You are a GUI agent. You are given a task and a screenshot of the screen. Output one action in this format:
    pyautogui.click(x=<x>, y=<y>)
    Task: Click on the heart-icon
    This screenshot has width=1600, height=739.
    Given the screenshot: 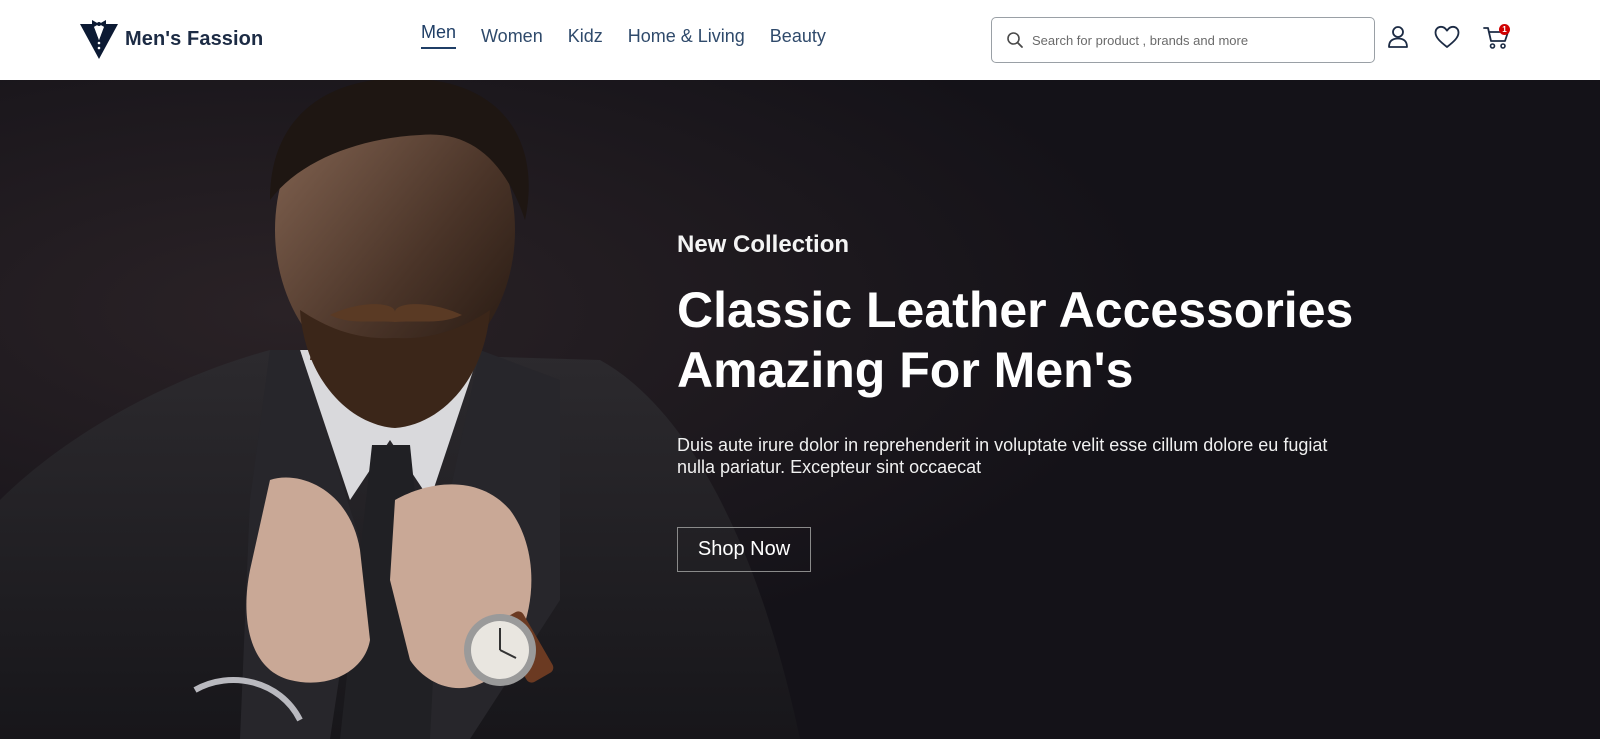 What is the action you would take?
    pyautogui.click(x=1447, y=36)
    